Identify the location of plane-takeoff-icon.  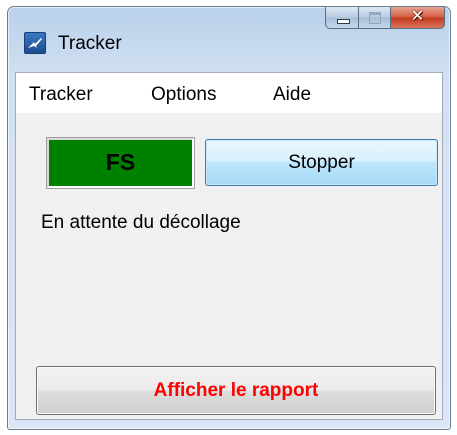
(35, 43).